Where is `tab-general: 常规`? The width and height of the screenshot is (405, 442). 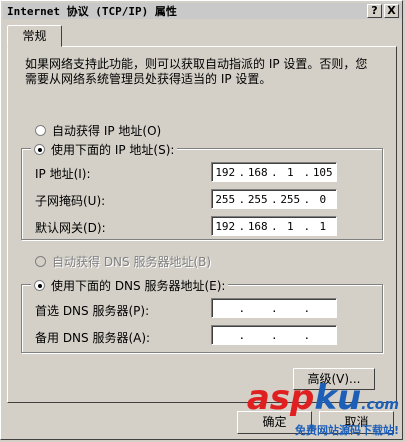 tab-general: 常规 is located at coordinates (34, 36).